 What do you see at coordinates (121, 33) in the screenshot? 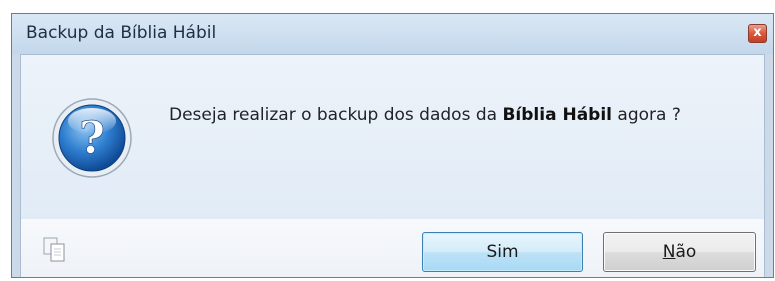
I see `window-title: Backup da Bíblia Hábil` at bounding box center [121, 33].